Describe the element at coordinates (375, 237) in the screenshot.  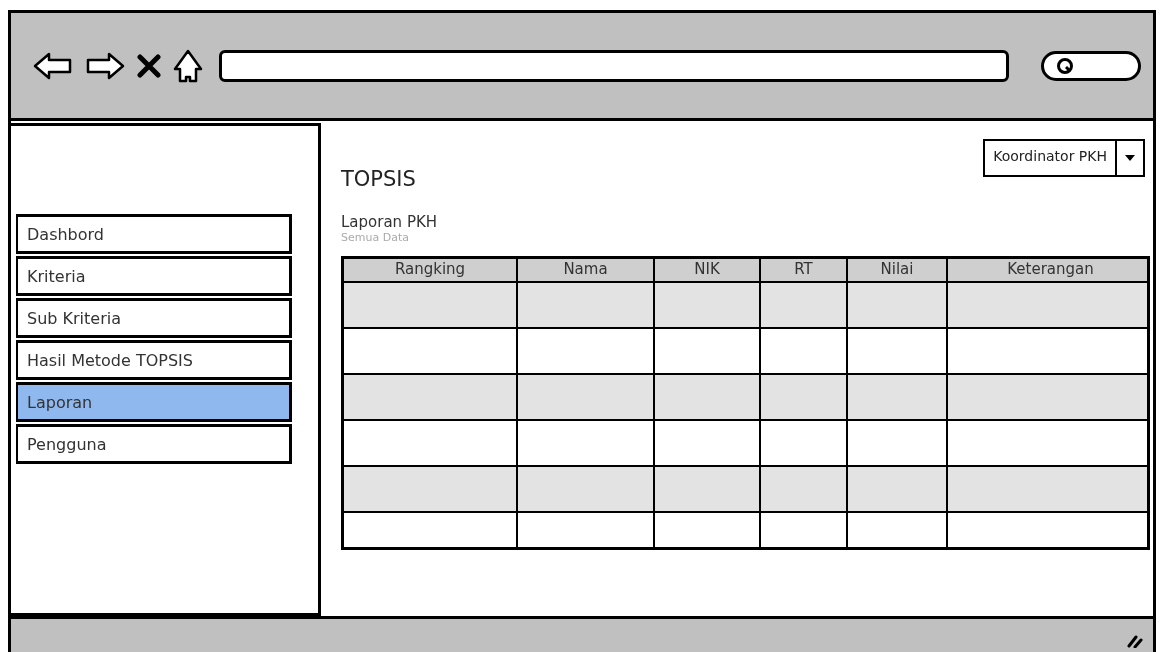
I see `section-subtitle: Semua Data` at that location.